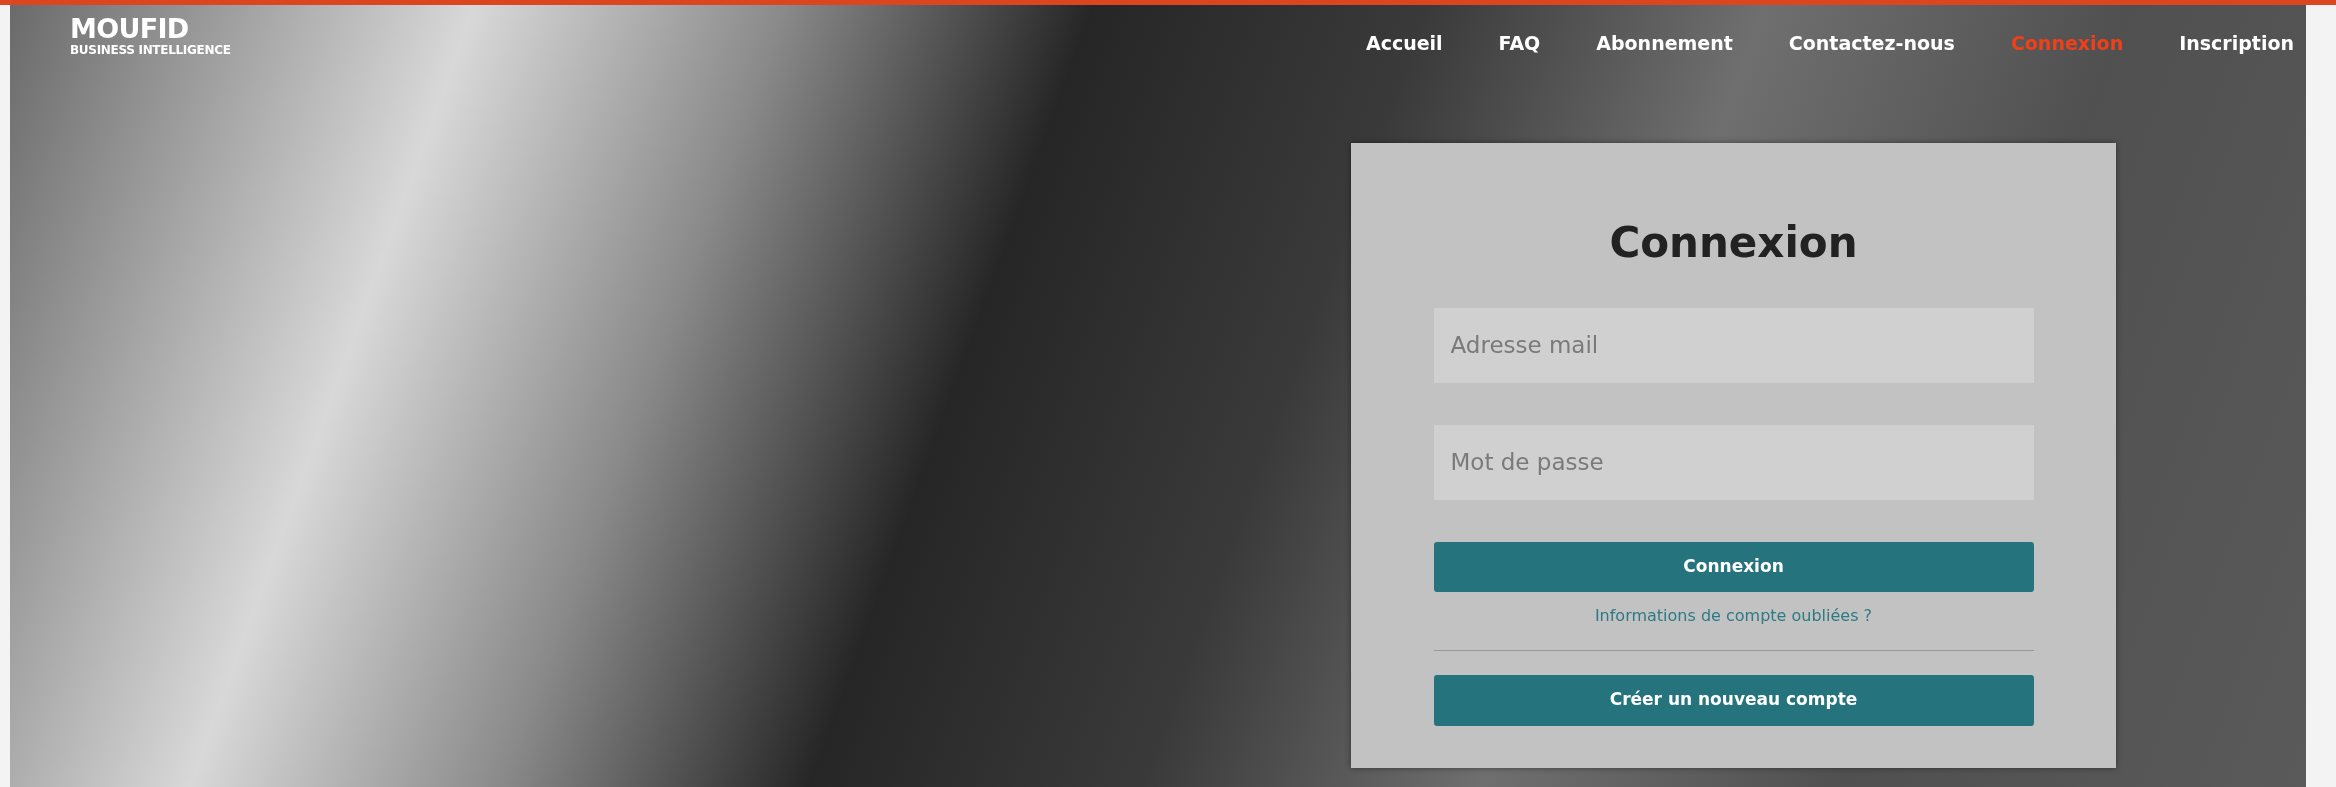 The width and height of the screenshot is (2336, 787). I want to click on nav-link: Accueil, so click(1404, 43).